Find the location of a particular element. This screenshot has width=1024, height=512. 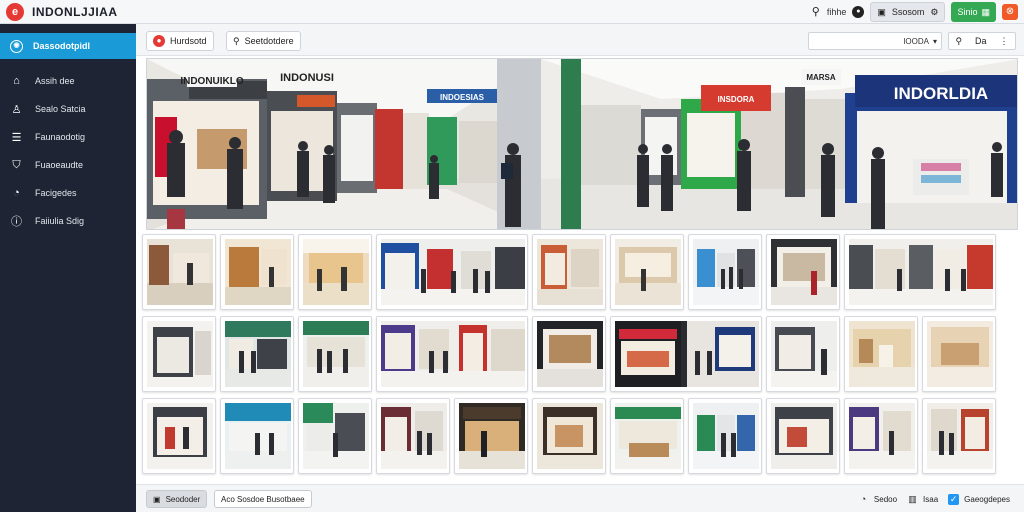

sidebar-item-label: Sealo Satcia is located at coordinates (60, 109).